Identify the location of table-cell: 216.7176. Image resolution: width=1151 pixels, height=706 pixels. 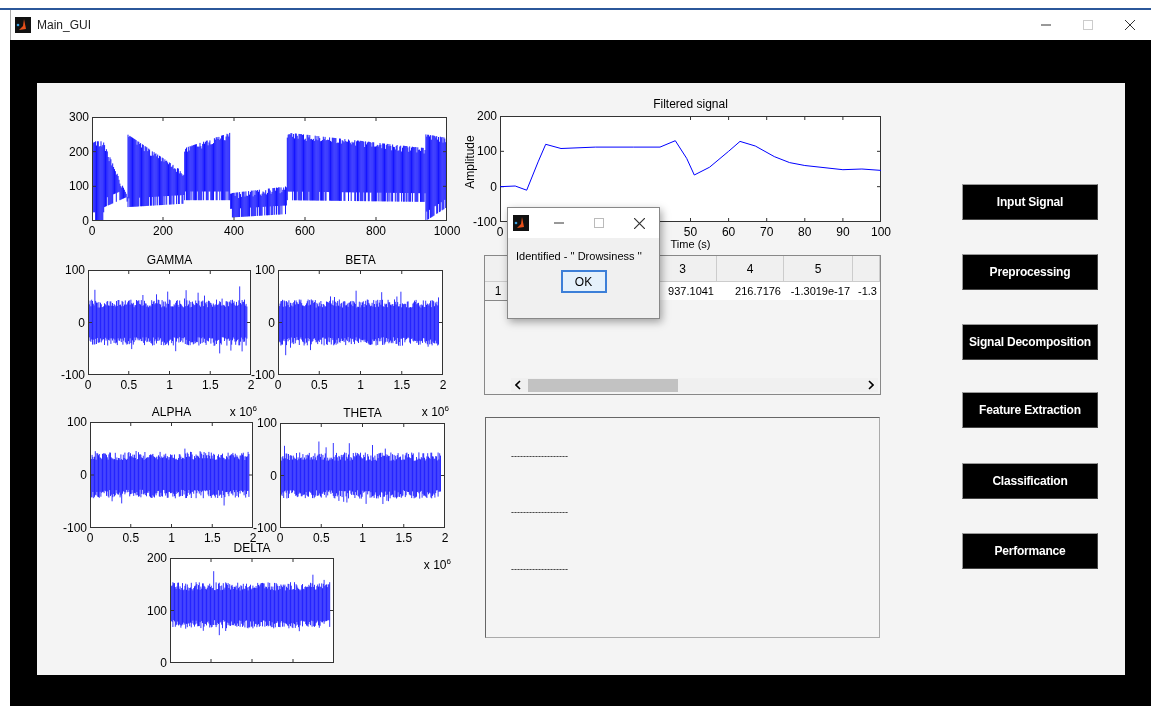
(750, 291).